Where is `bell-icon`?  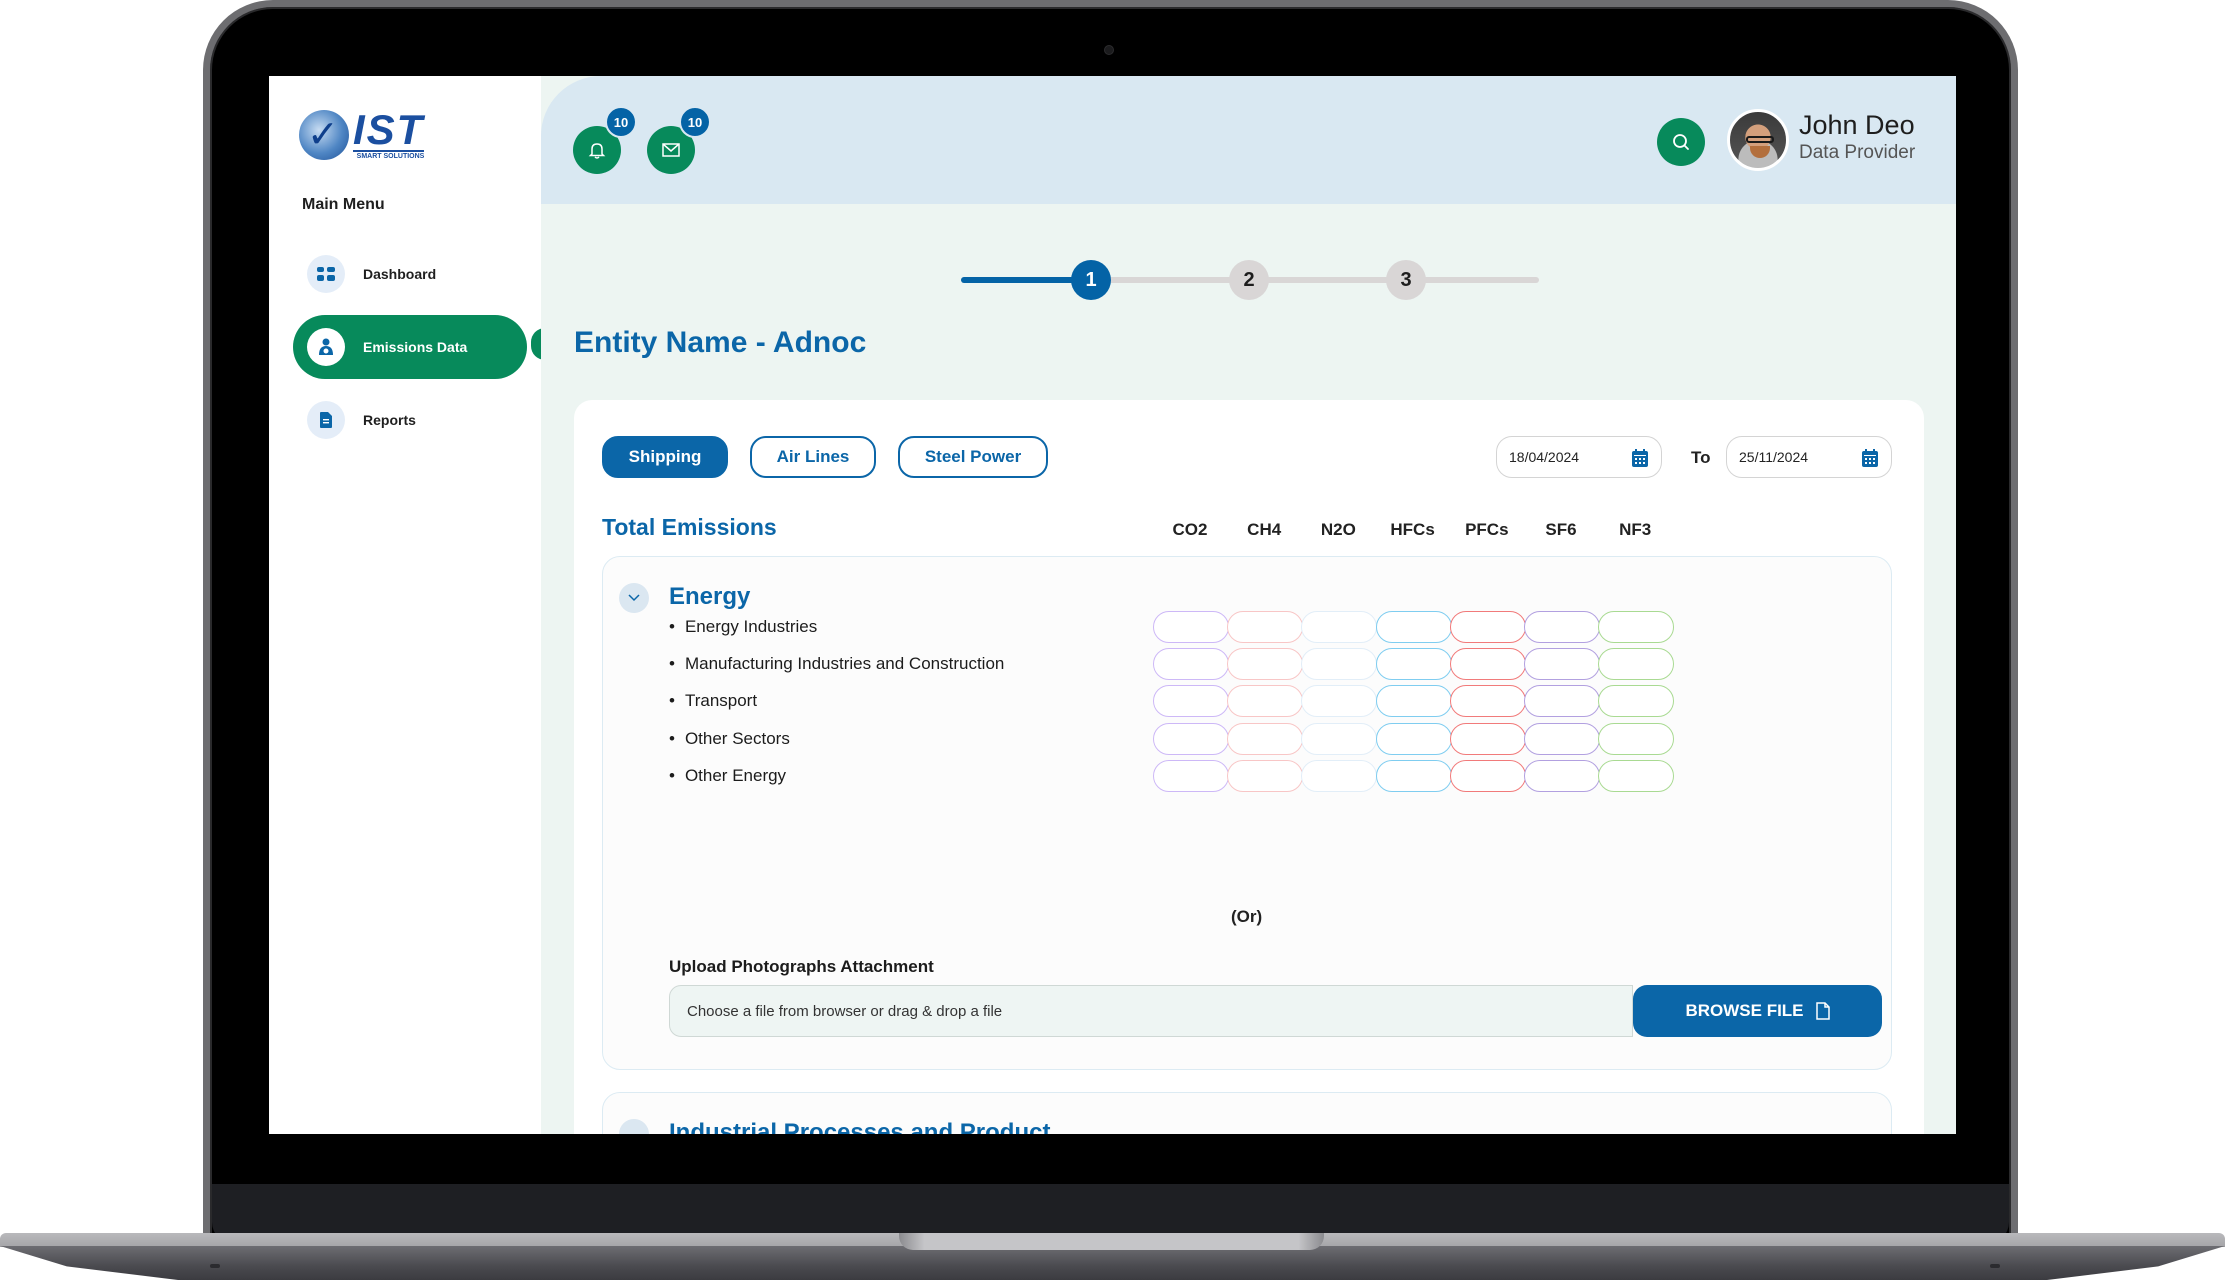 bell-icon is located at coordinates (597, 151).